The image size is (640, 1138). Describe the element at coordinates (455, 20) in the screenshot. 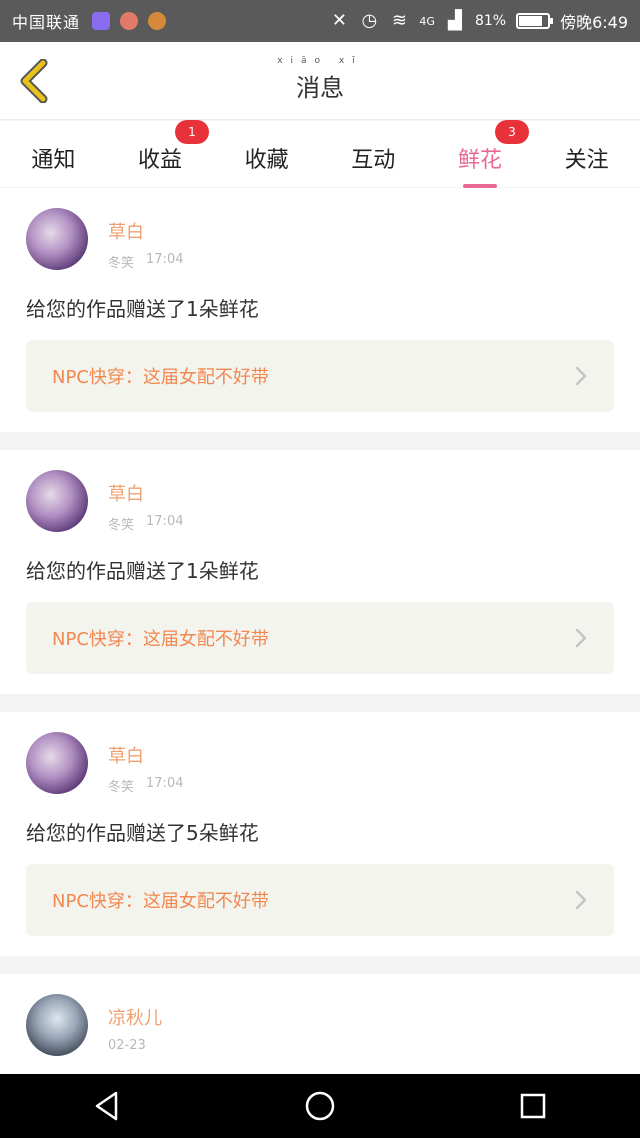

I see `signal-icon: ▟` at that location.